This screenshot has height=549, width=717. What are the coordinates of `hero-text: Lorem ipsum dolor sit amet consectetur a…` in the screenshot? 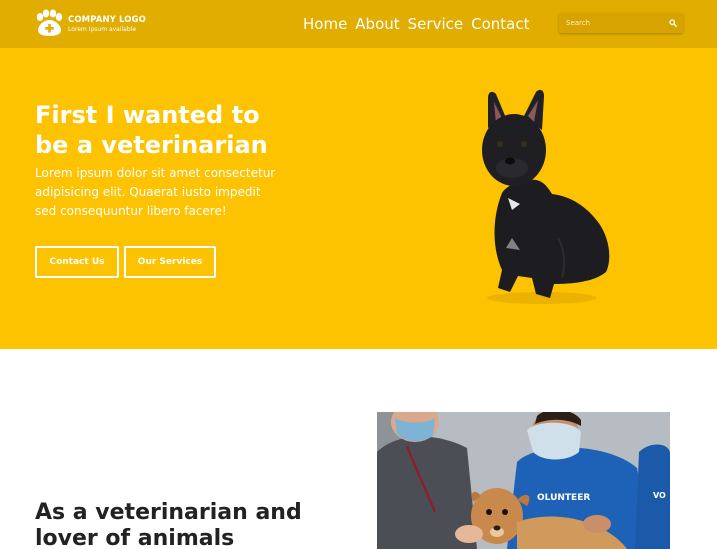 It's located at (155, 192).